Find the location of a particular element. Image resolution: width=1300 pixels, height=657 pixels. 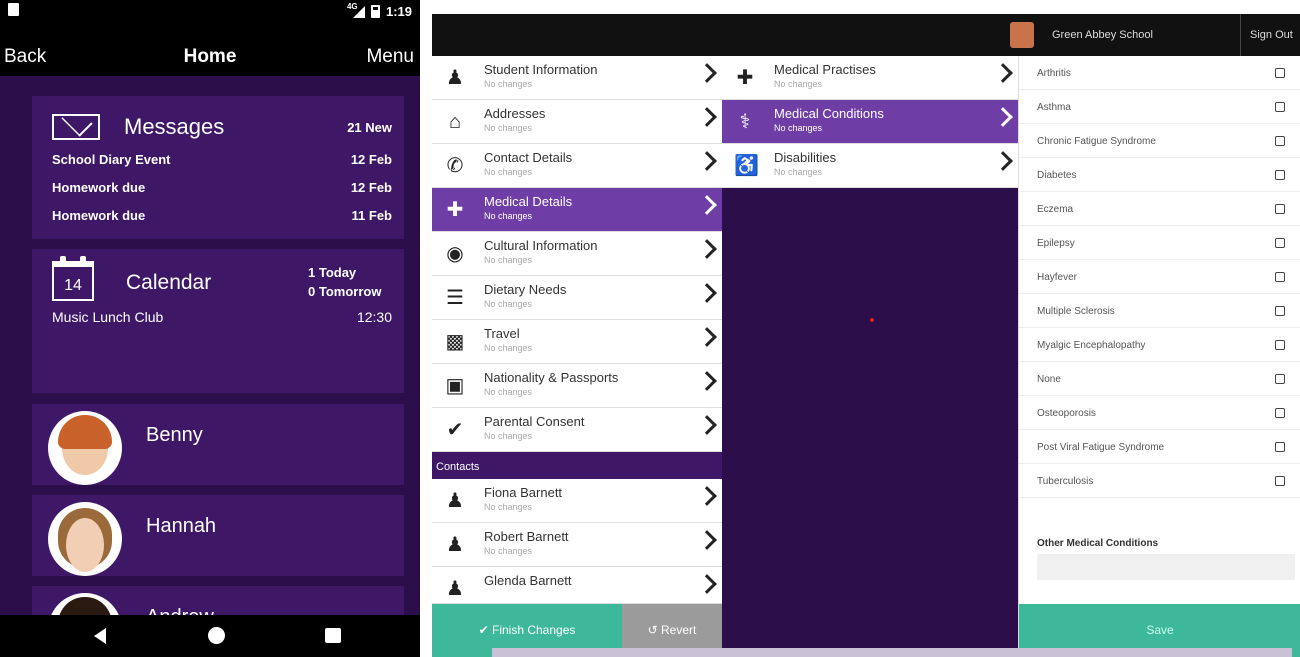

condition-row: Asthma is located at coordinates (1159, 107).